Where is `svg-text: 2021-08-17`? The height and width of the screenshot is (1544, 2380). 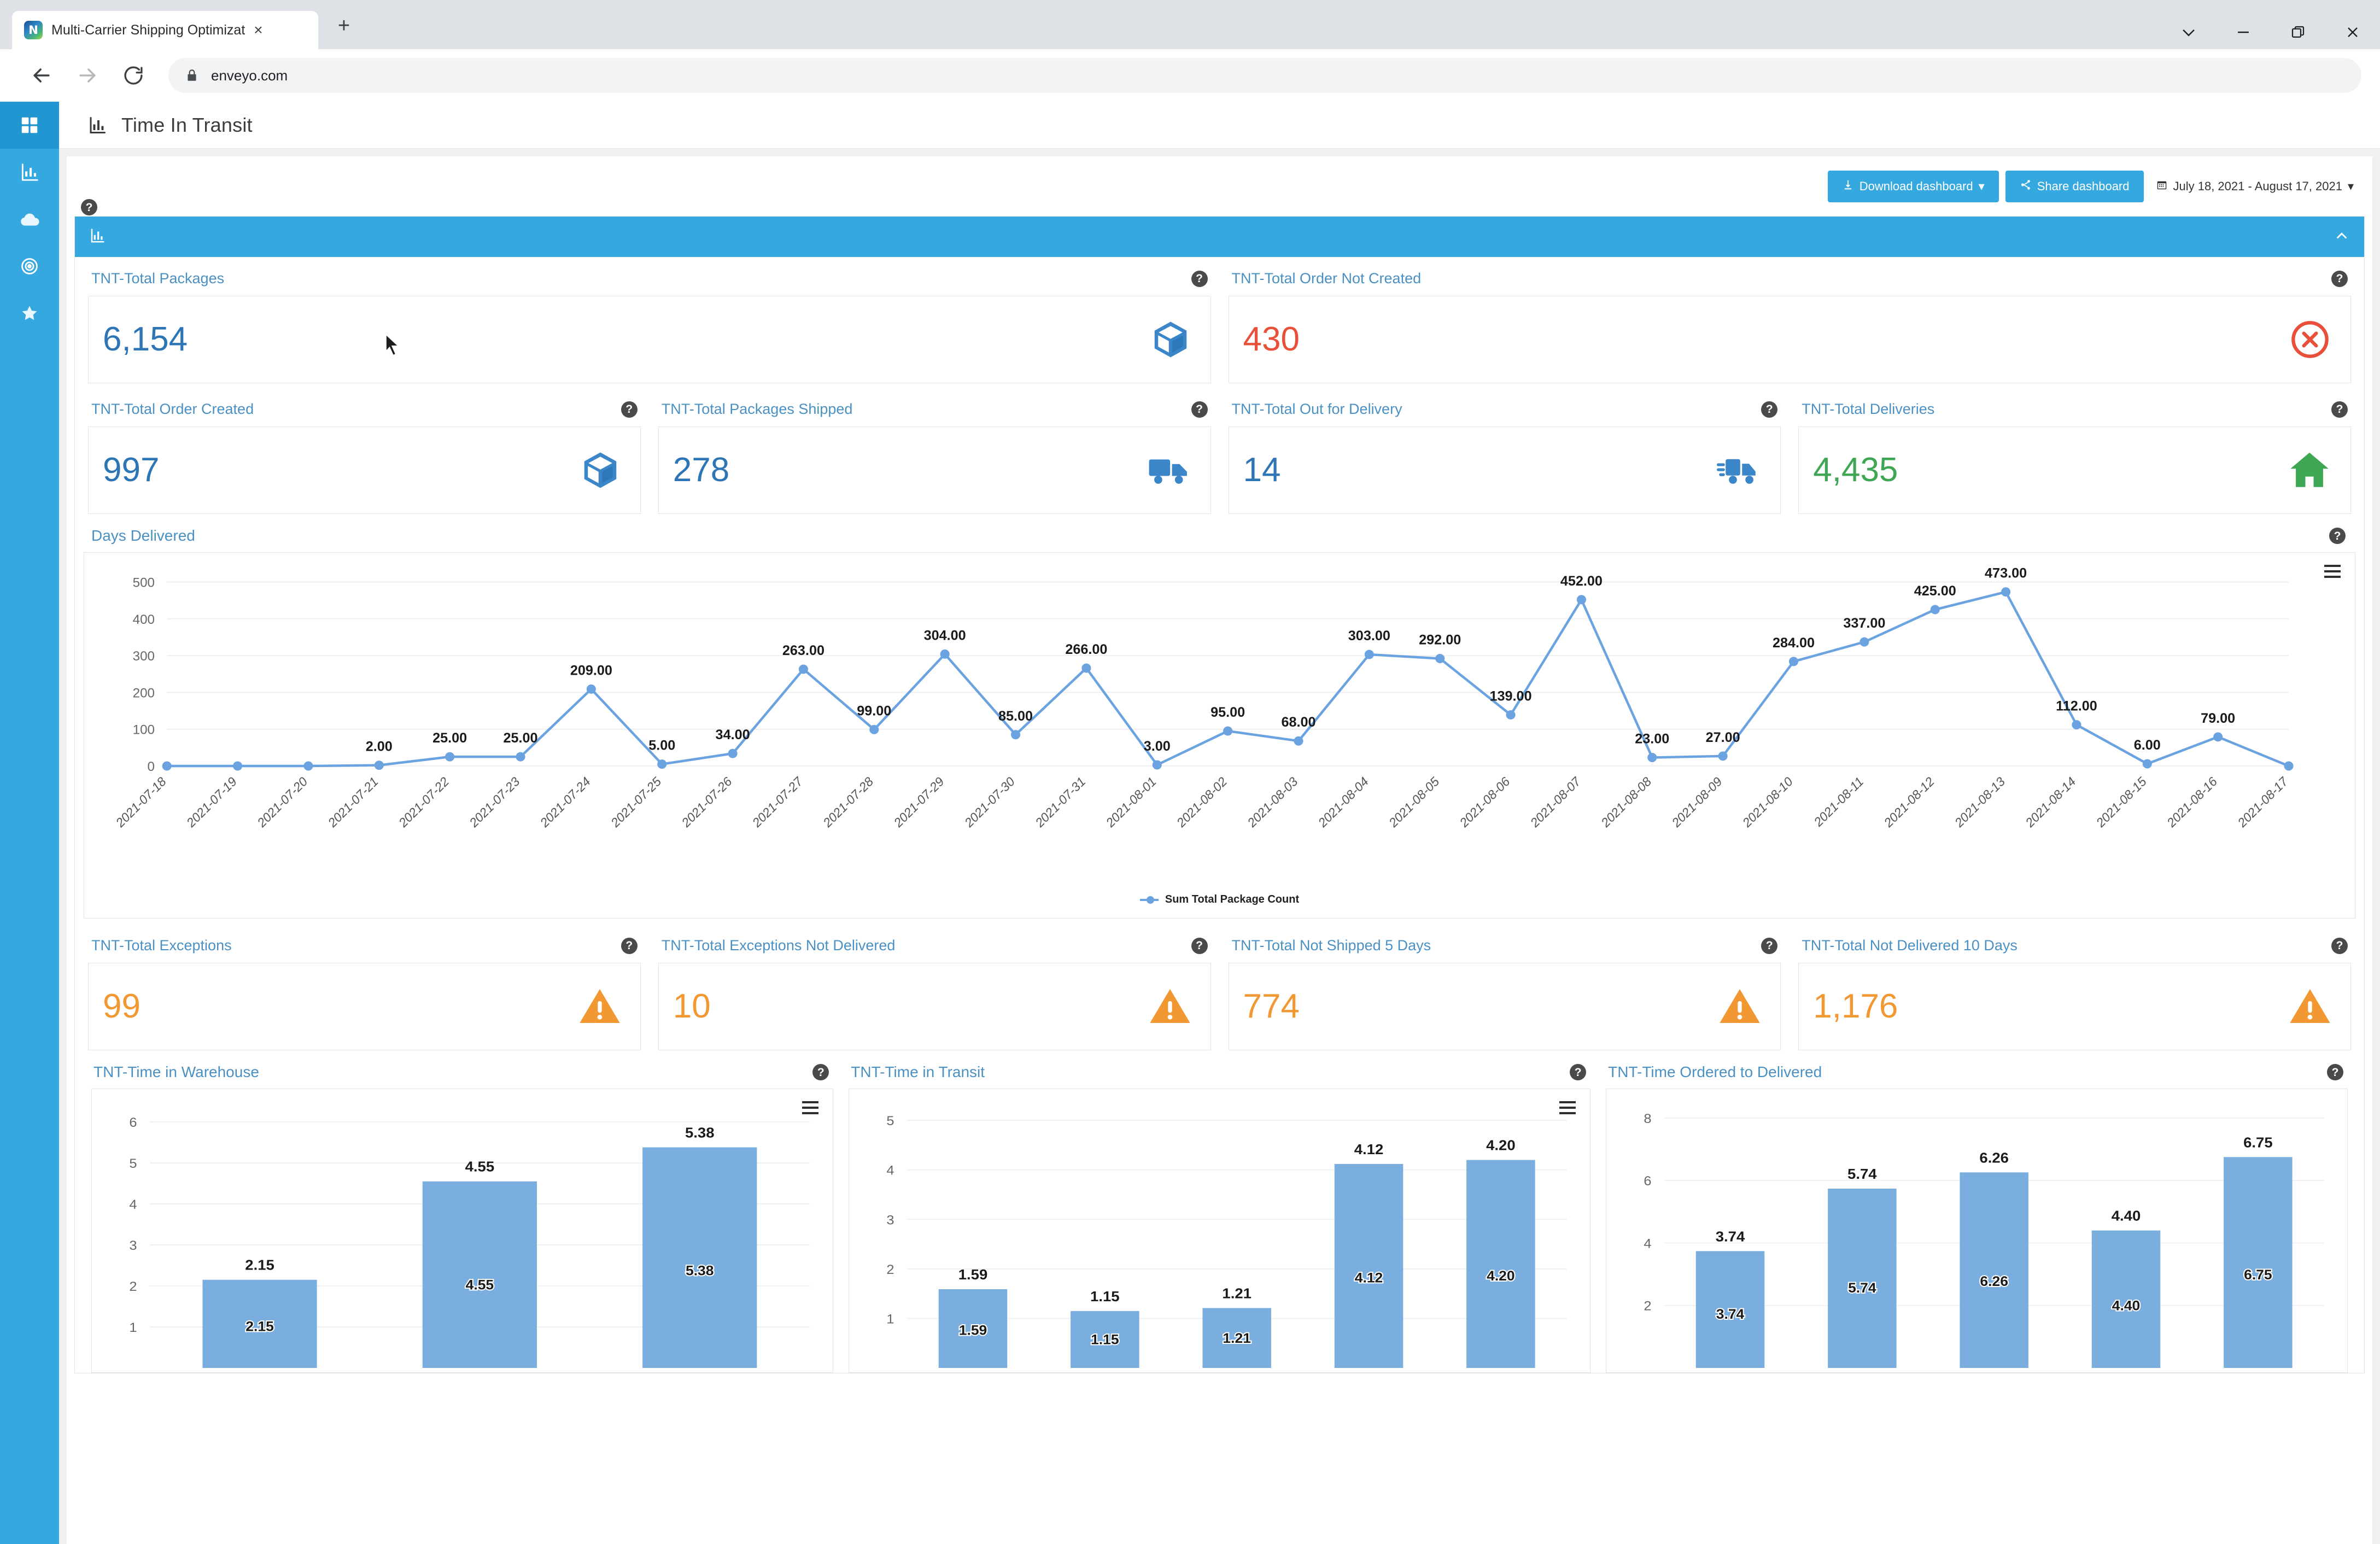 svg-text: 2021-08-17 is located at coordinates (2263, 802).